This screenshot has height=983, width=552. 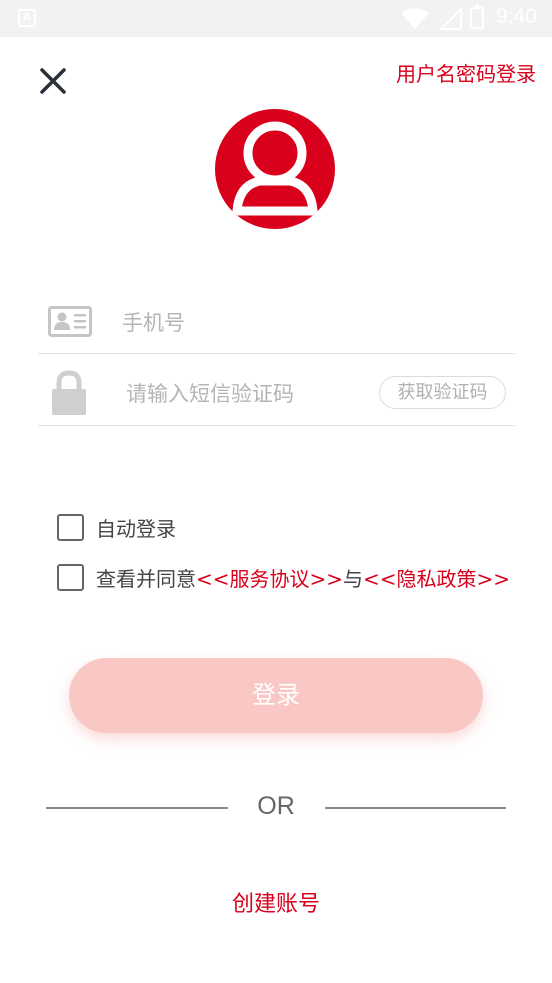 What do you see at coordinates (137, 808) in the screenshot?
I see `divider-left` at bounding box center [137, 808].